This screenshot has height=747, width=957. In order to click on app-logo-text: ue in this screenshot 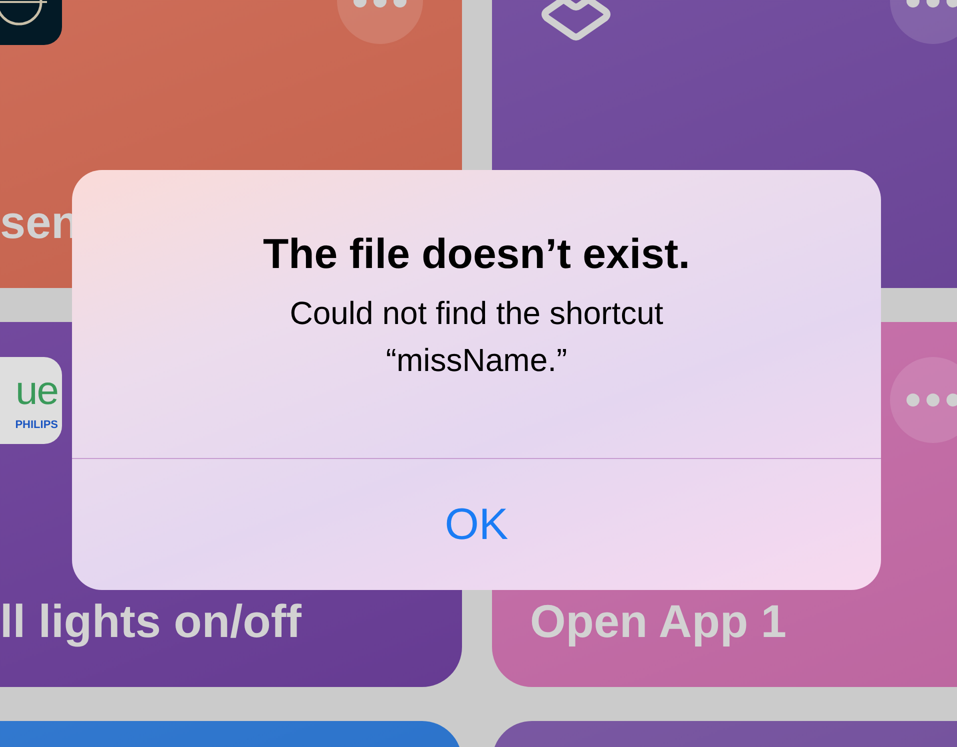, I will do `click(37, 390)`.